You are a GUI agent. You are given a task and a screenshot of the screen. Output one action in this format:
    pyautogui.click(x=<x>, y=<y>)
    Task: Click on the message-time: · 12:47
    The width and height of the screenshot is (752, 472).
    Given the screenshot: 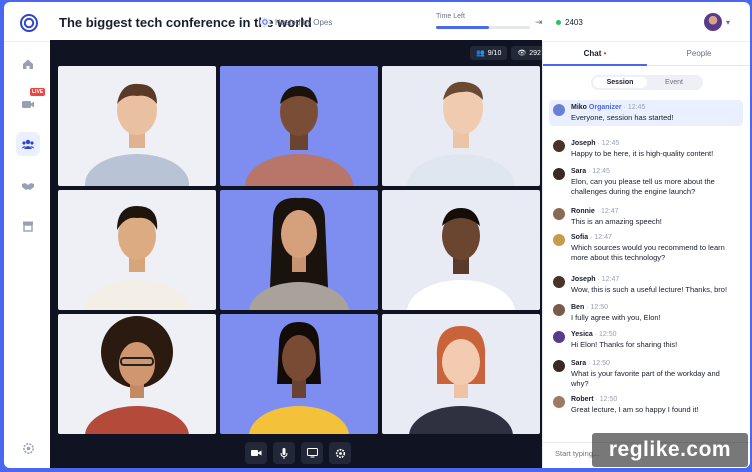 What is the action you would take?
    pyautogui.click(x=608, y=279)
    